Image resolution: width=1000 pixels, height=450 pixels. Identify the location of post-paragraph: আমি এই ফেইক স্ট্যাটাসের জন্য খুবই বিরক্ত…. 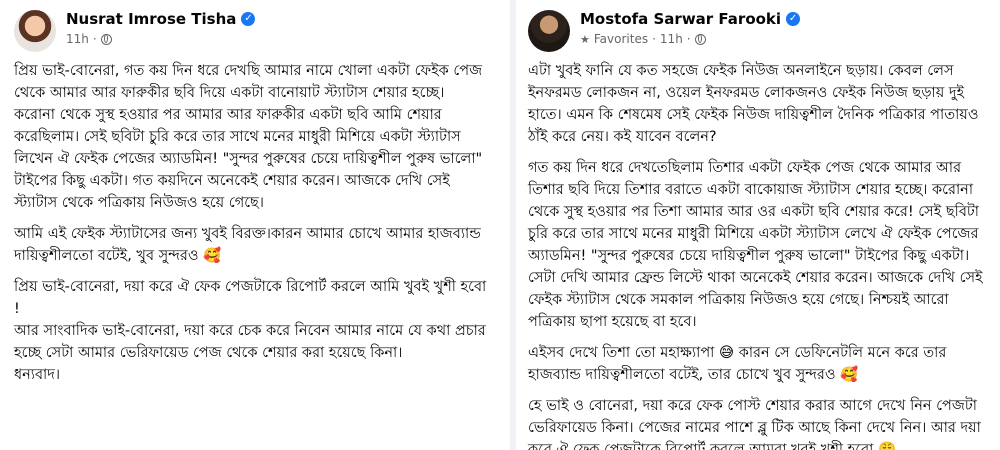
(250, 245).